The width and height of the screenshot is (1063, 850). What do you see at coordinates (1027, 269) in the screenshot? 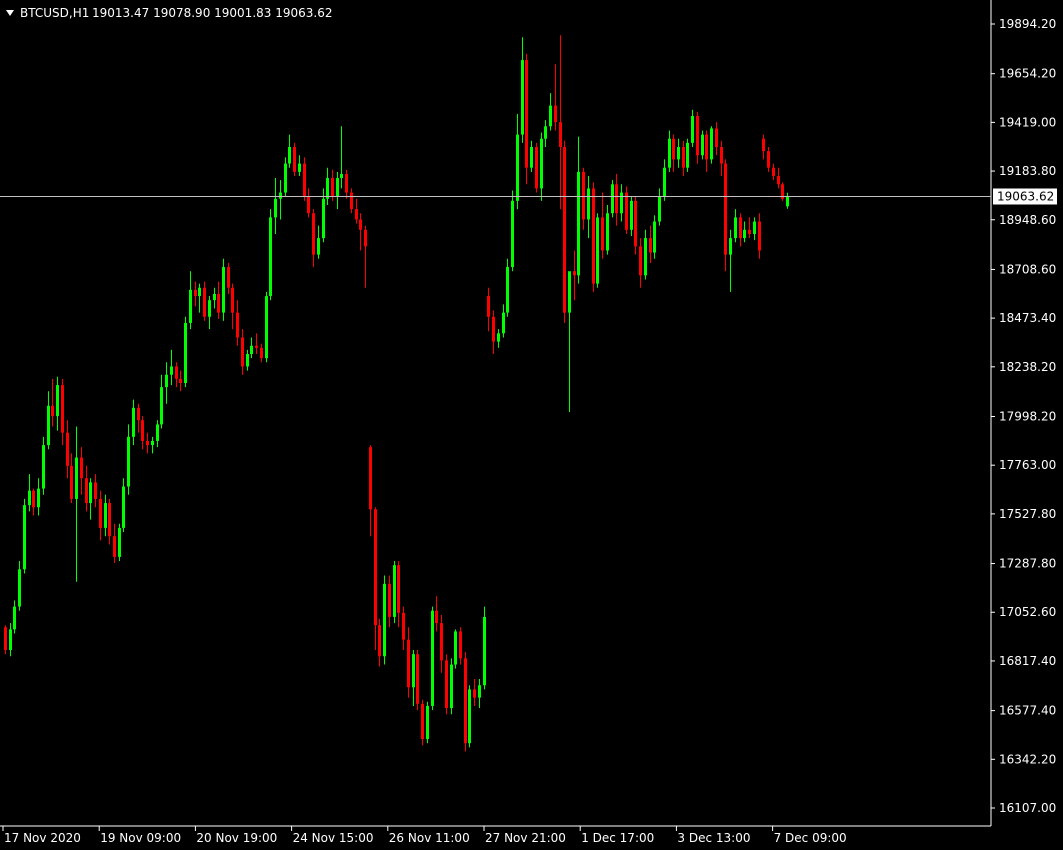
I see `y-tick-label: 18708.60` at bounding box center [1027, 269].